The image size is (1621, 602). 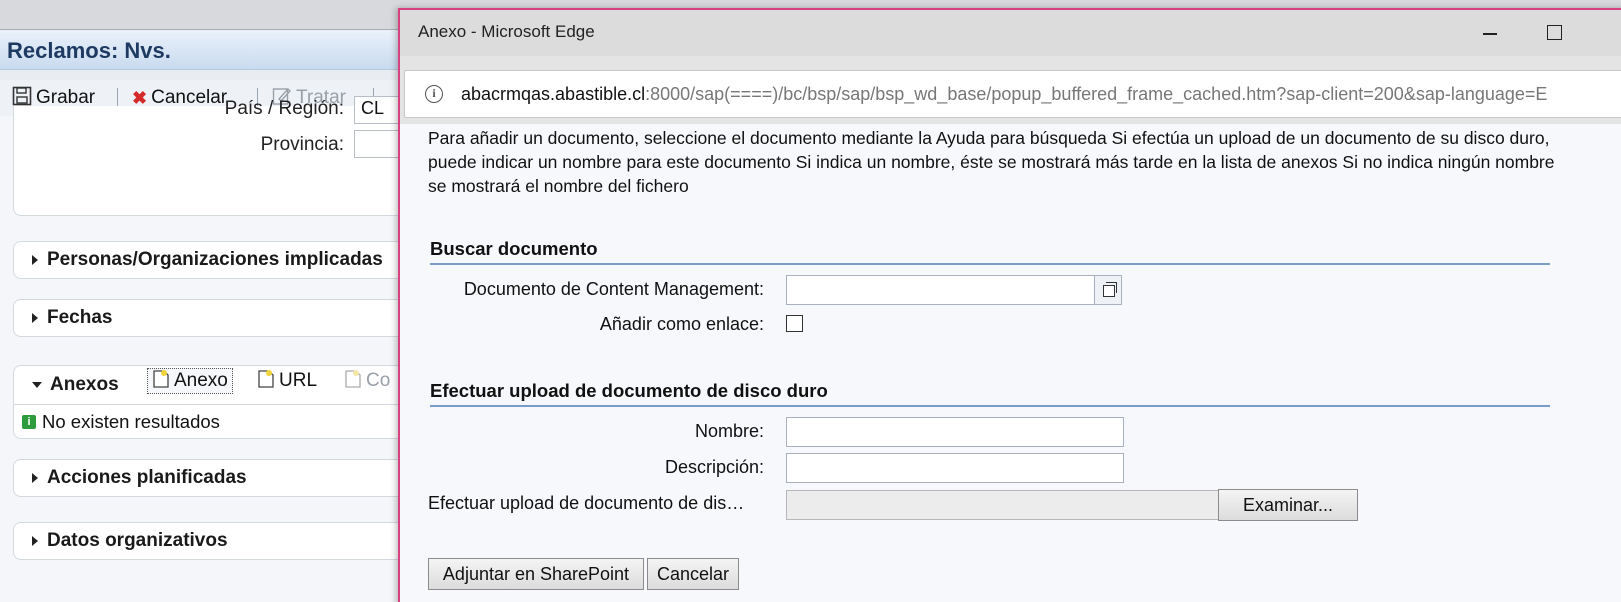 What do you see at coordinates (553, 93) in the screenshot?
I see `url-host: abacrmqas.abastible.cl` at bounding box center [553, 93].